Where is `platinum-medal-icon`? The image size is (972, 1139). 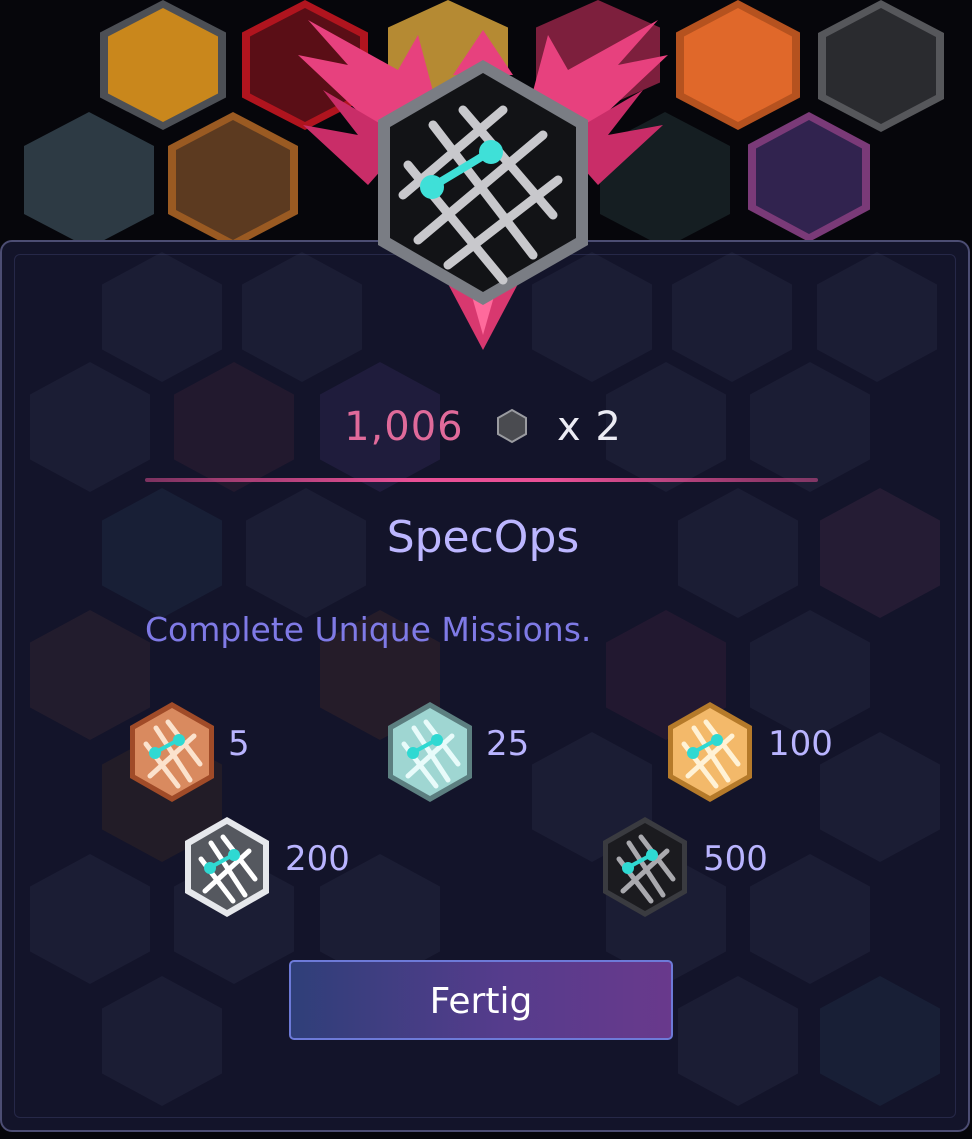 platinum-medal-icon is located at coordinates (227, 867).